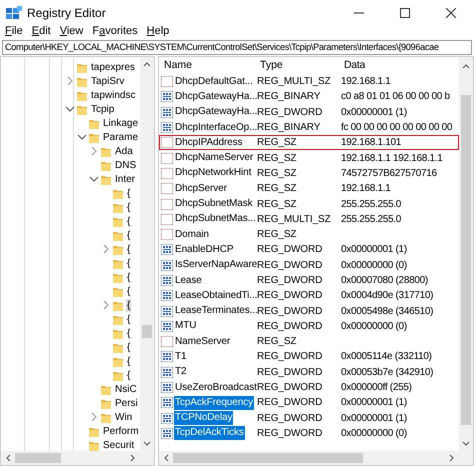 This screenshot has height=466, width=474. What do you see at coordinates (158, 31) in the screenshot?
I see `menu-item: Help` at bounding box center [158, 31].